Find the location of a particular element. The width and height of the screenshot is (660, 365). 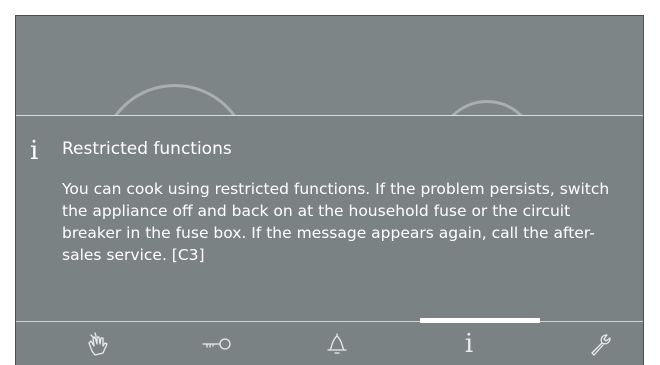

tab-child-lock is located at coordinates (217, 343).